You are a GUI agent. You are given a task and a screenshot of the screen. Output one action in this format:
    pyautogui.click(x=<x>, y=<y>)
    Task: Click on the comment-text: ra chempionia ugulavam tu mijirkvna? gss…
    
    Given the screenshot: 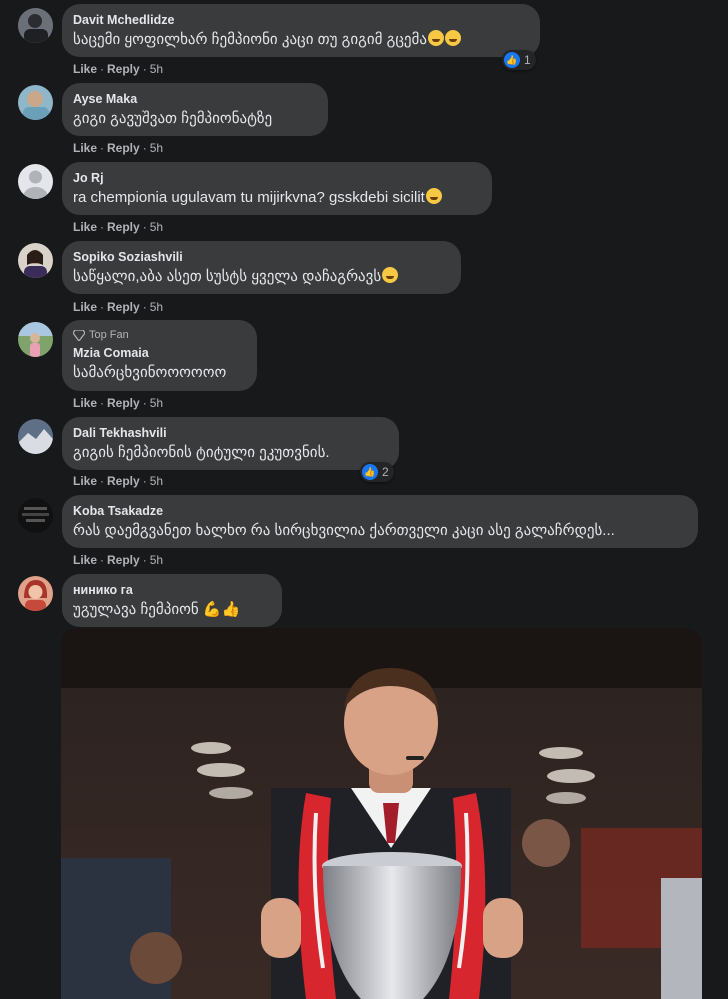 What is the action you would take?
    pyautogui.click(x=276, y=198)
    